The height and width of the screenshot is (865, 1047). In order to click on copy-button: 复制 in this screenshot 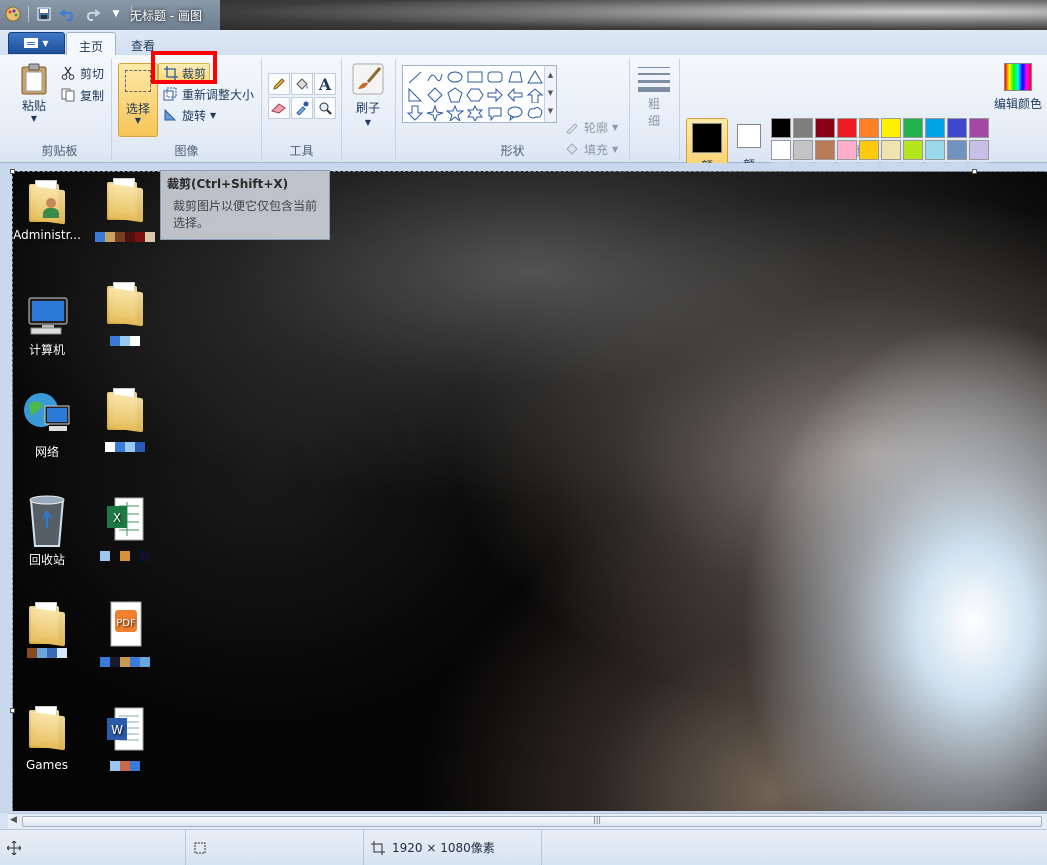, I will do `click(82, 95)`.